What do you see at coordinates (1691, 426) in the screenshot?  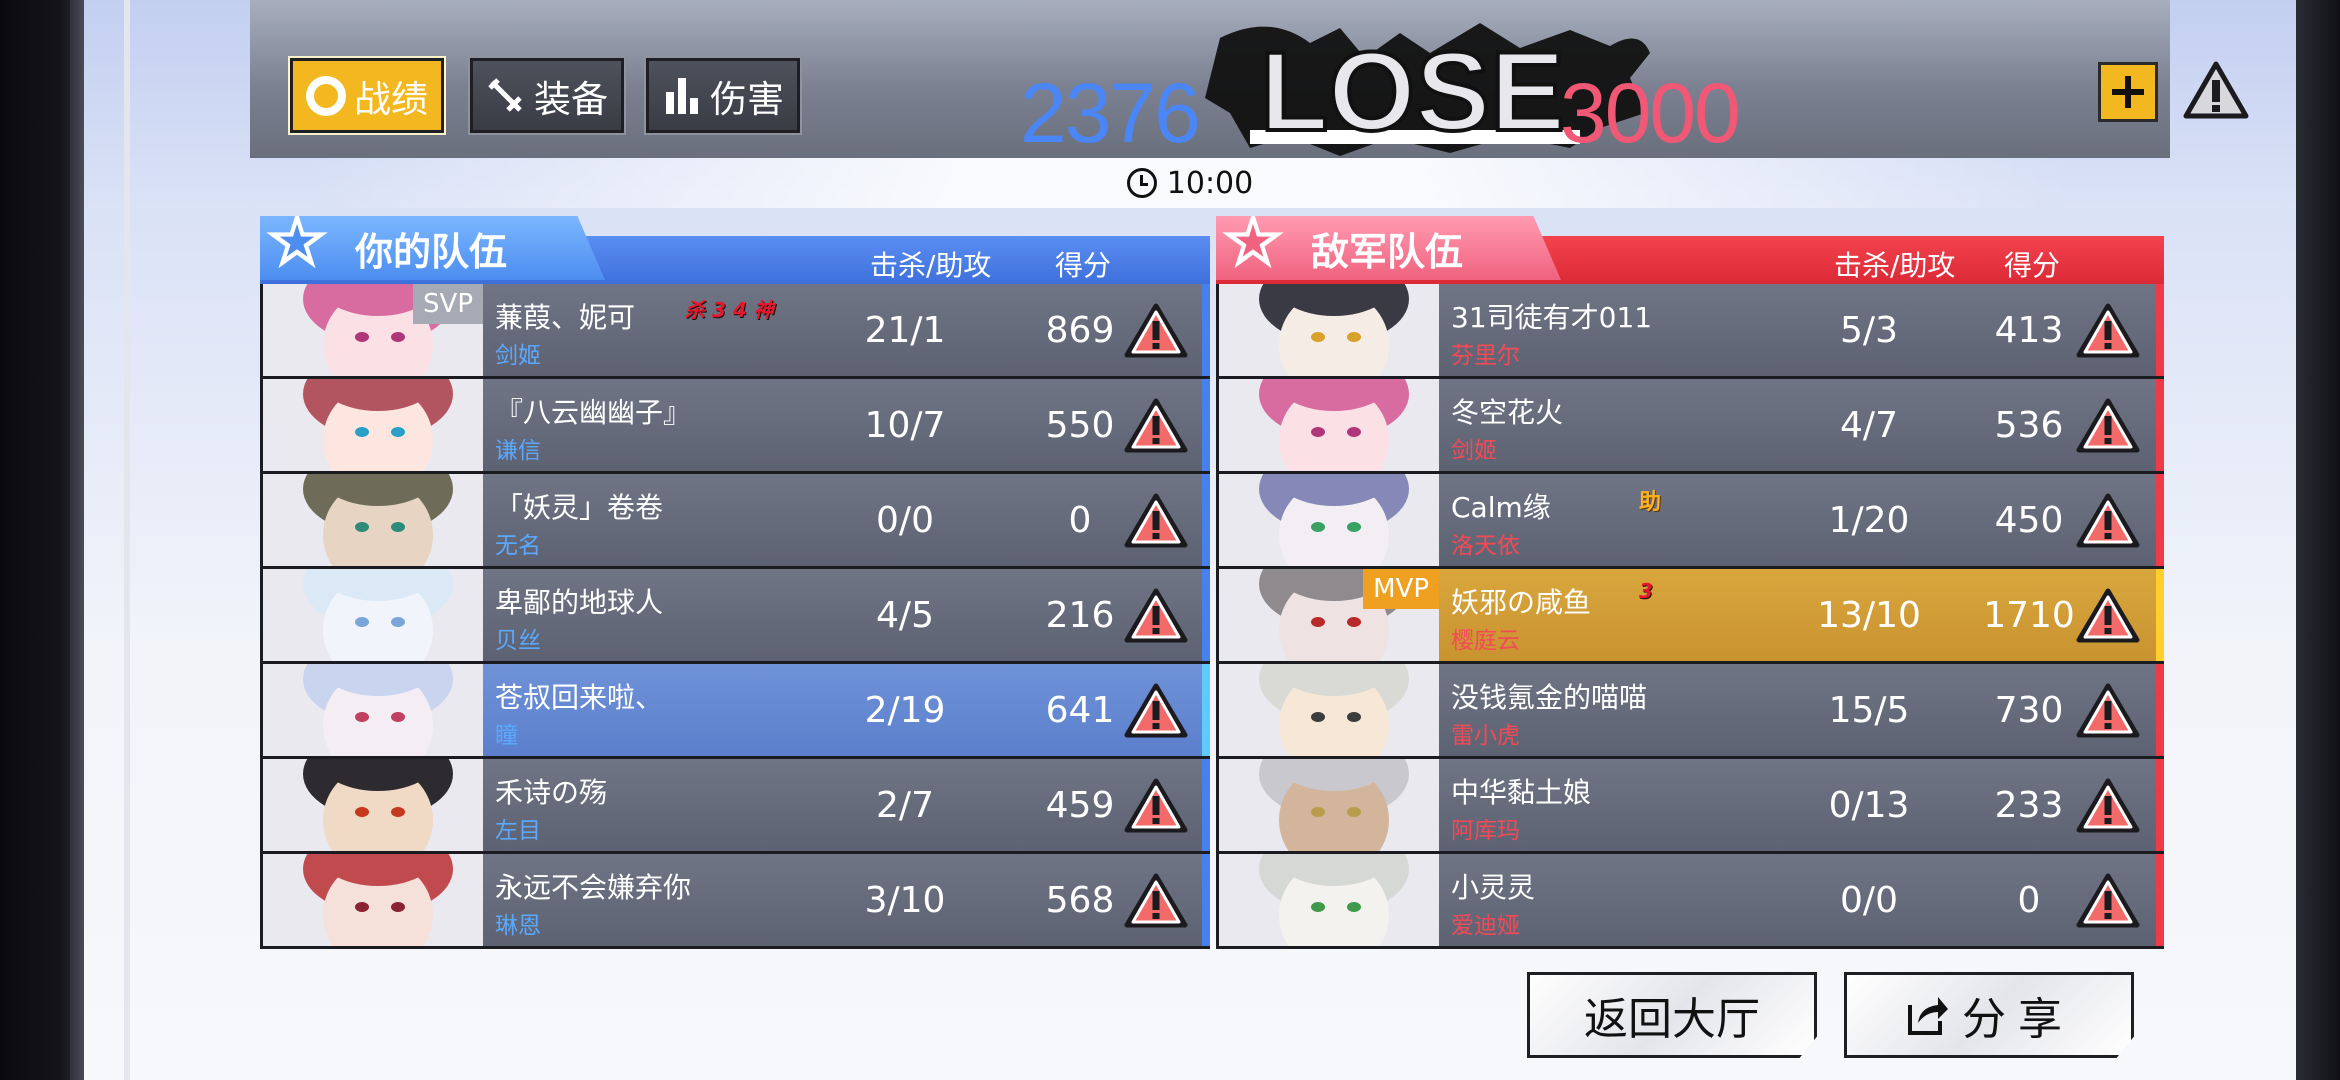 I see `player-row: 冬空花火 剑姬 4/7 536` at bounding box center [1691, 426].